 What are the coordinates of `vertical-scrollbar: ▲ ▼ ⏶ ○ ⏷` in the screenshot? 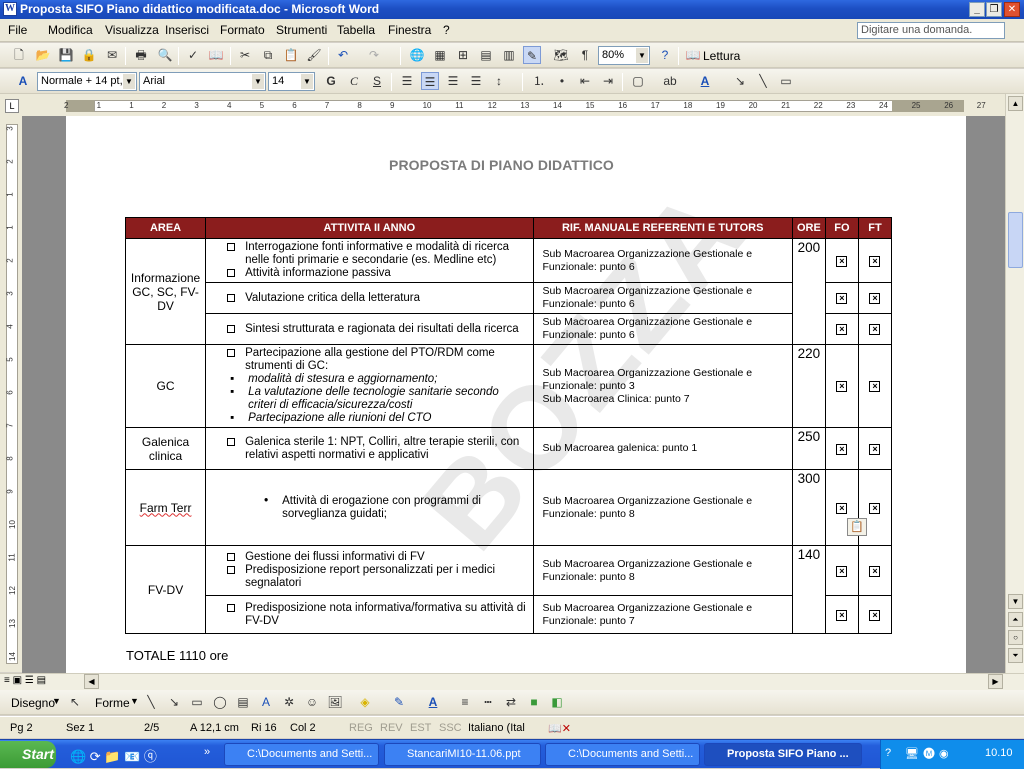 It's located at (1014, 384).